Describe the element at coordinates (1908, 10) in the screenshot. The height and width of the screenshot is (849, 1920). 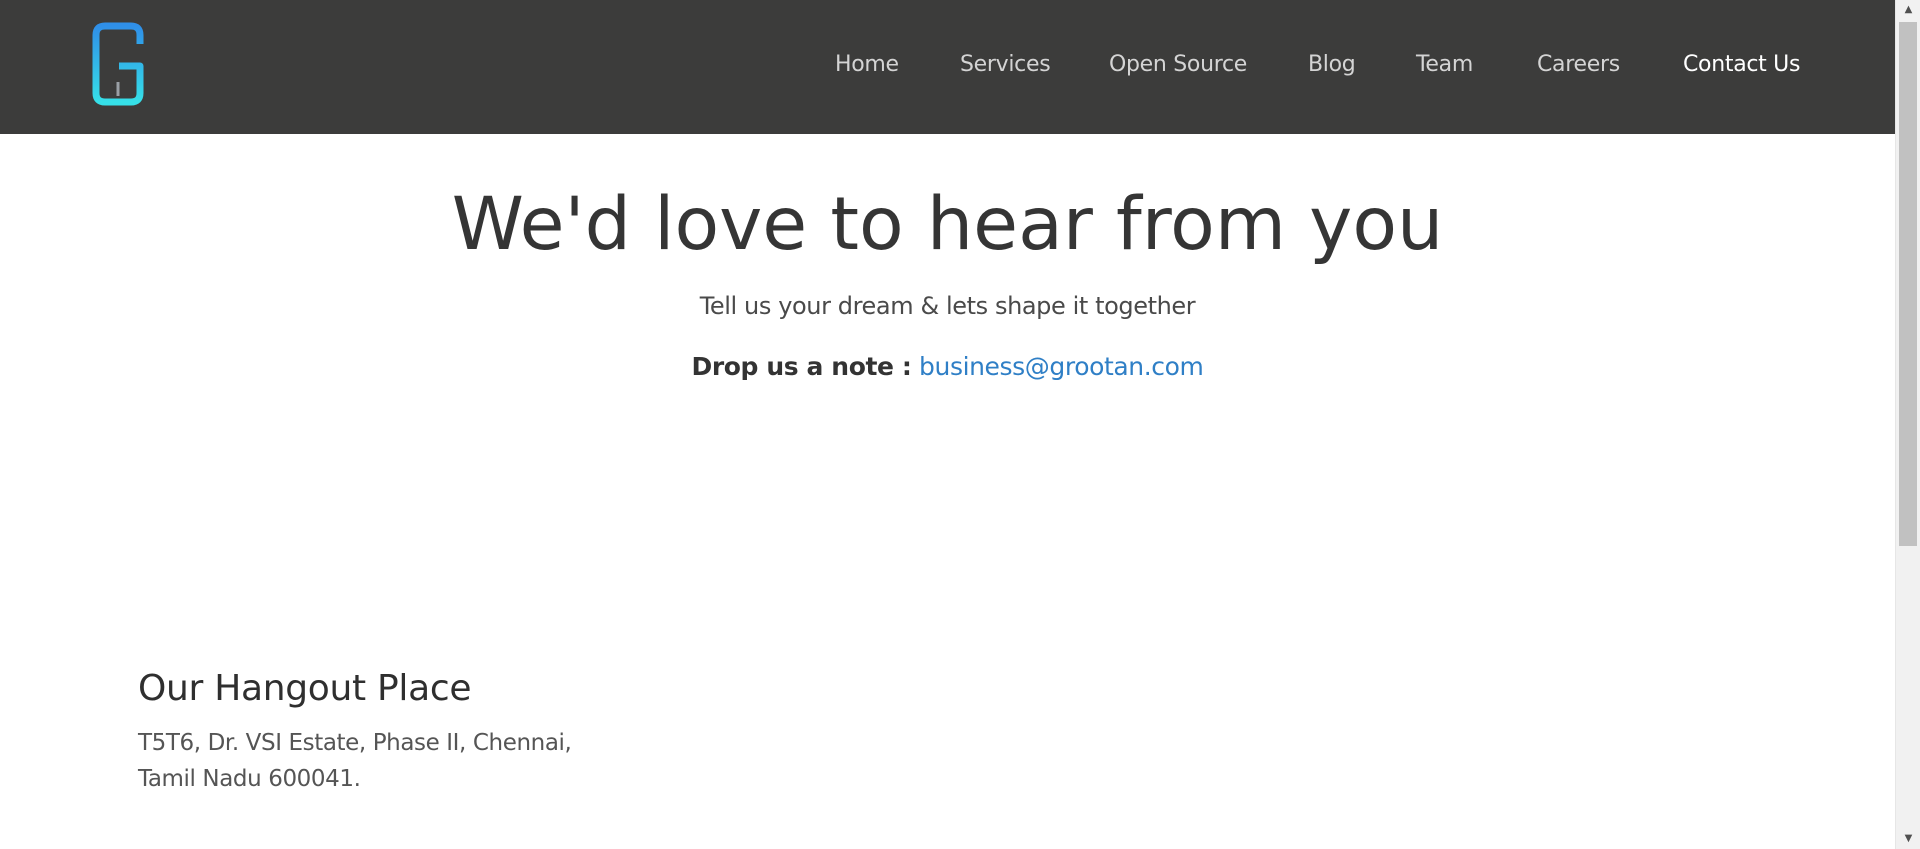
I see `scroll-up-arrow-icon: ▲` at that location.